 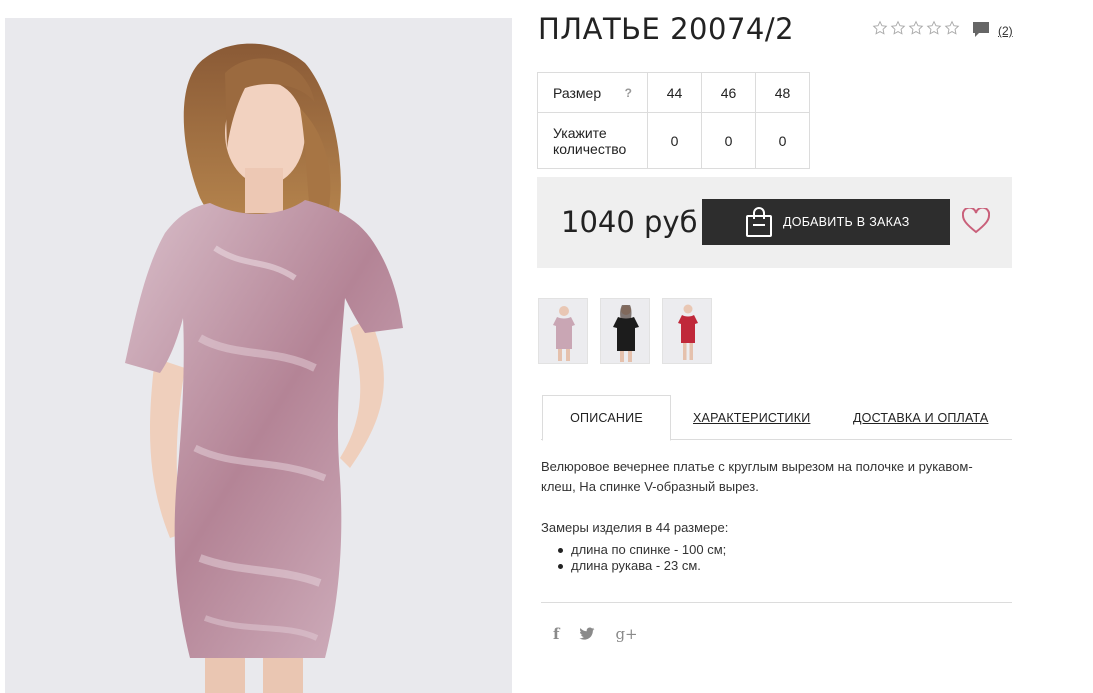 I want to click on quantity-input-48: 0, so click(x=782, y=140).